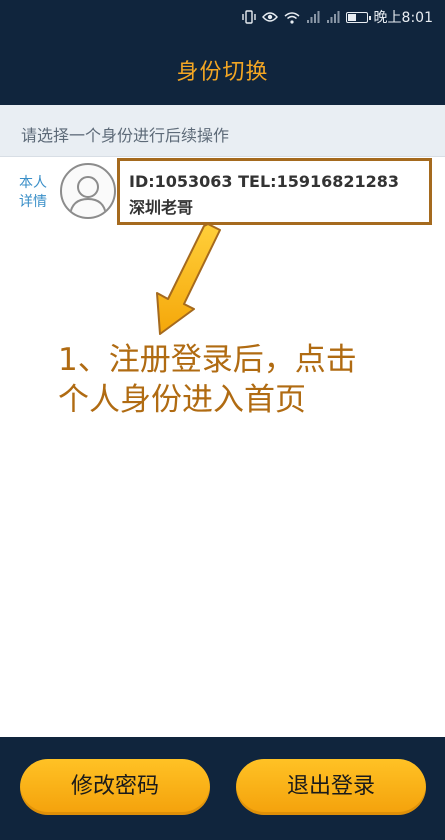  What do you see at coordinates (222, 72) in the screenshot?
I see `page-title: 身份切换` at bounding box center [222, 72].